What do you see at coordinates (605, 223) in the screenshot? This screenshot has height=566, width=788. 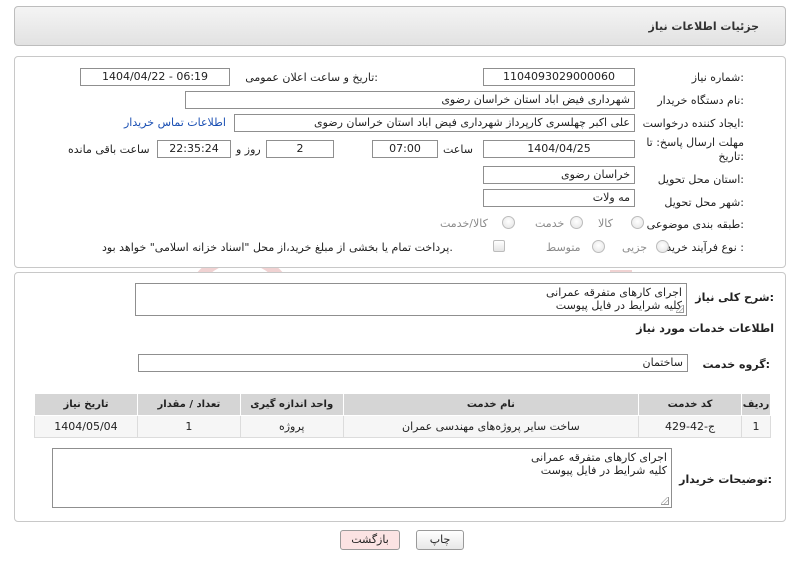 I see `category-goods-label: کالا` at bounding box center [605, 223].